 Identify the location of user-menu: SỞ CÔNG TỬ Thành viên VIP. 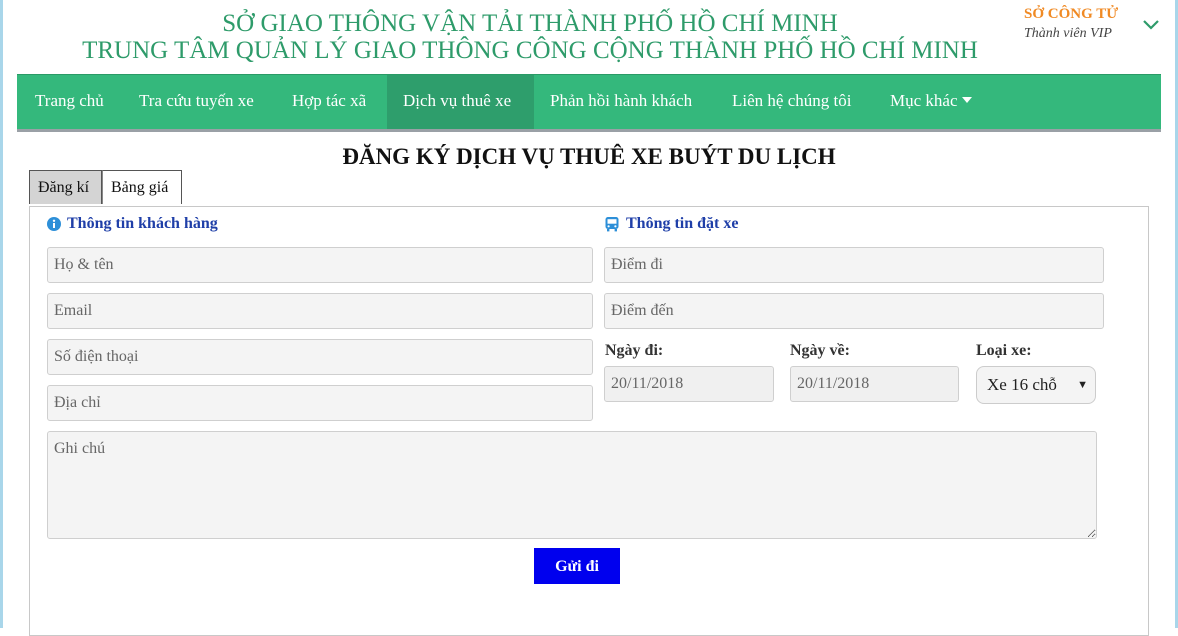
(1071, 24).